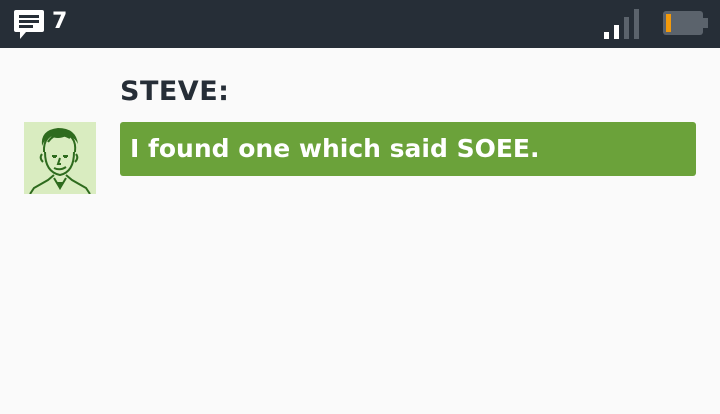  Describe the element at coordinates (360, 24) in the screenshot. I see `status-bar: 7` at that location.